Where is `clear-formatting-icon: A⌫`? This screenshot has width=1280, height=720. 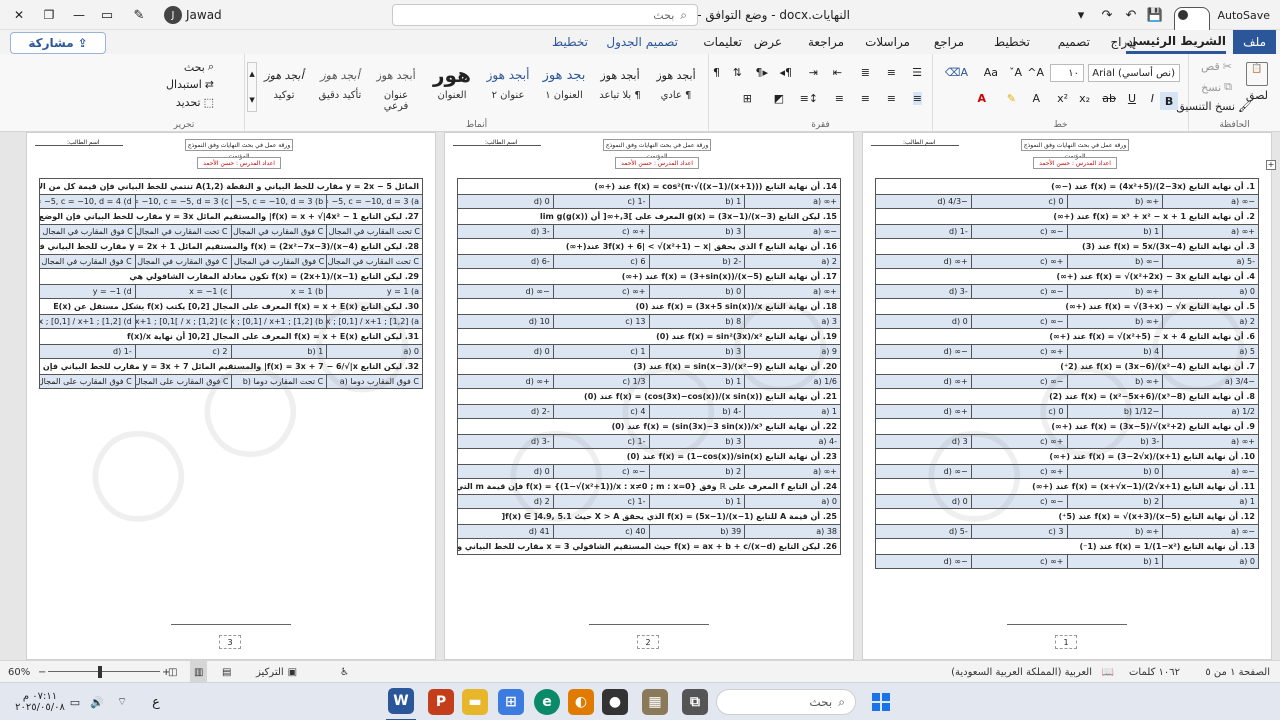 clear-formatting-icon: A⌫ is located at coordinates (956, 72).